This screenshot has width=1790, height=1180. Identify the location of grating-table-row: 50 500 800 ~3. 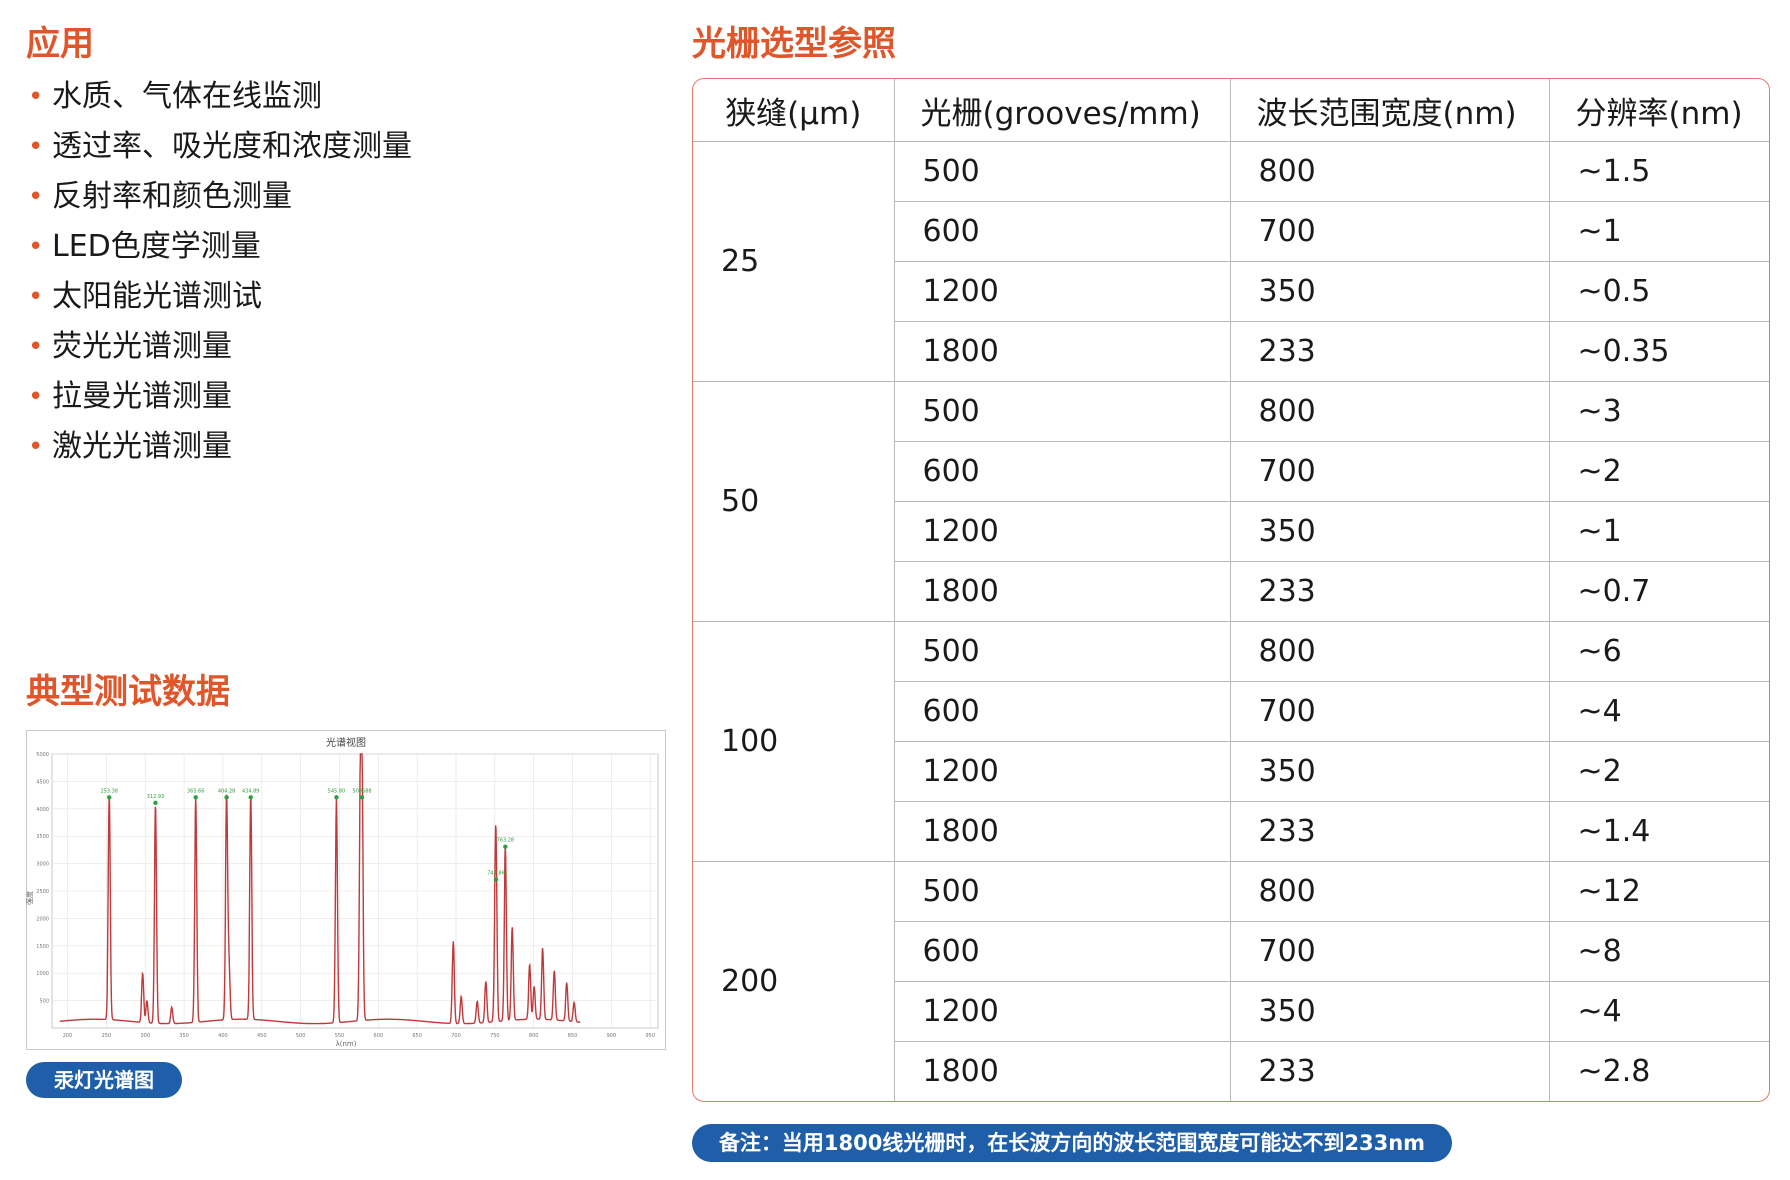
(1231, 501).